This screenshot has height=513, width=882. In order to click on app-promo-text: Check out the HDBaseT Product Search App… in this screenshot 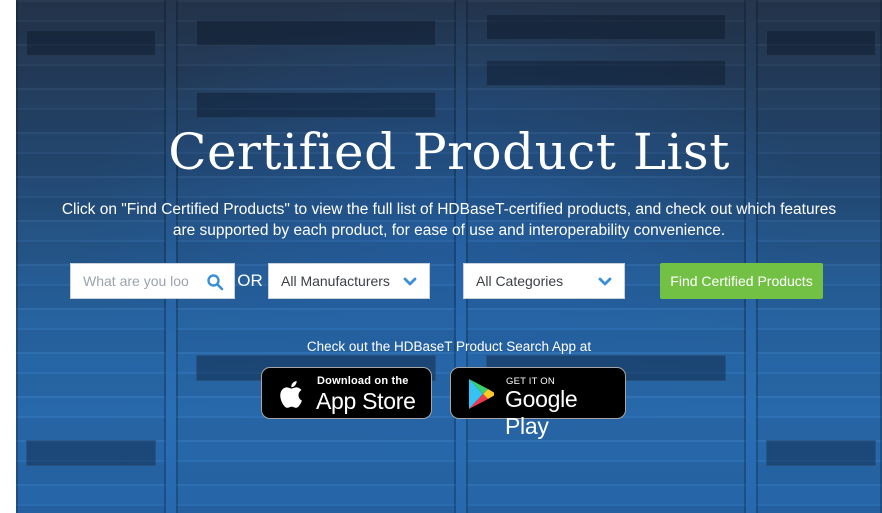, I will do `click(449, 346)`.